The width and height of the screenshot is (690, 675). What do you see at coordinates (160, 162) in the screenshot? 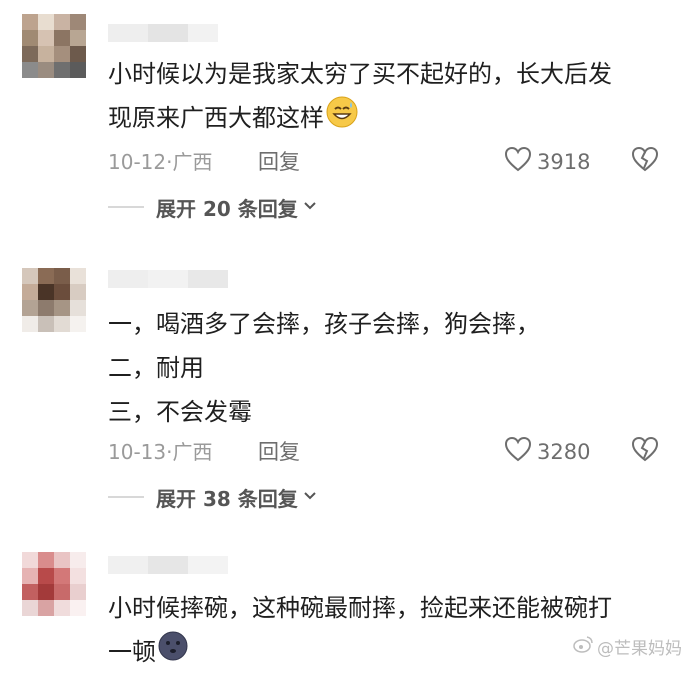
I see `comment-date: 10-12·广西` at bounding box center [160, 162].